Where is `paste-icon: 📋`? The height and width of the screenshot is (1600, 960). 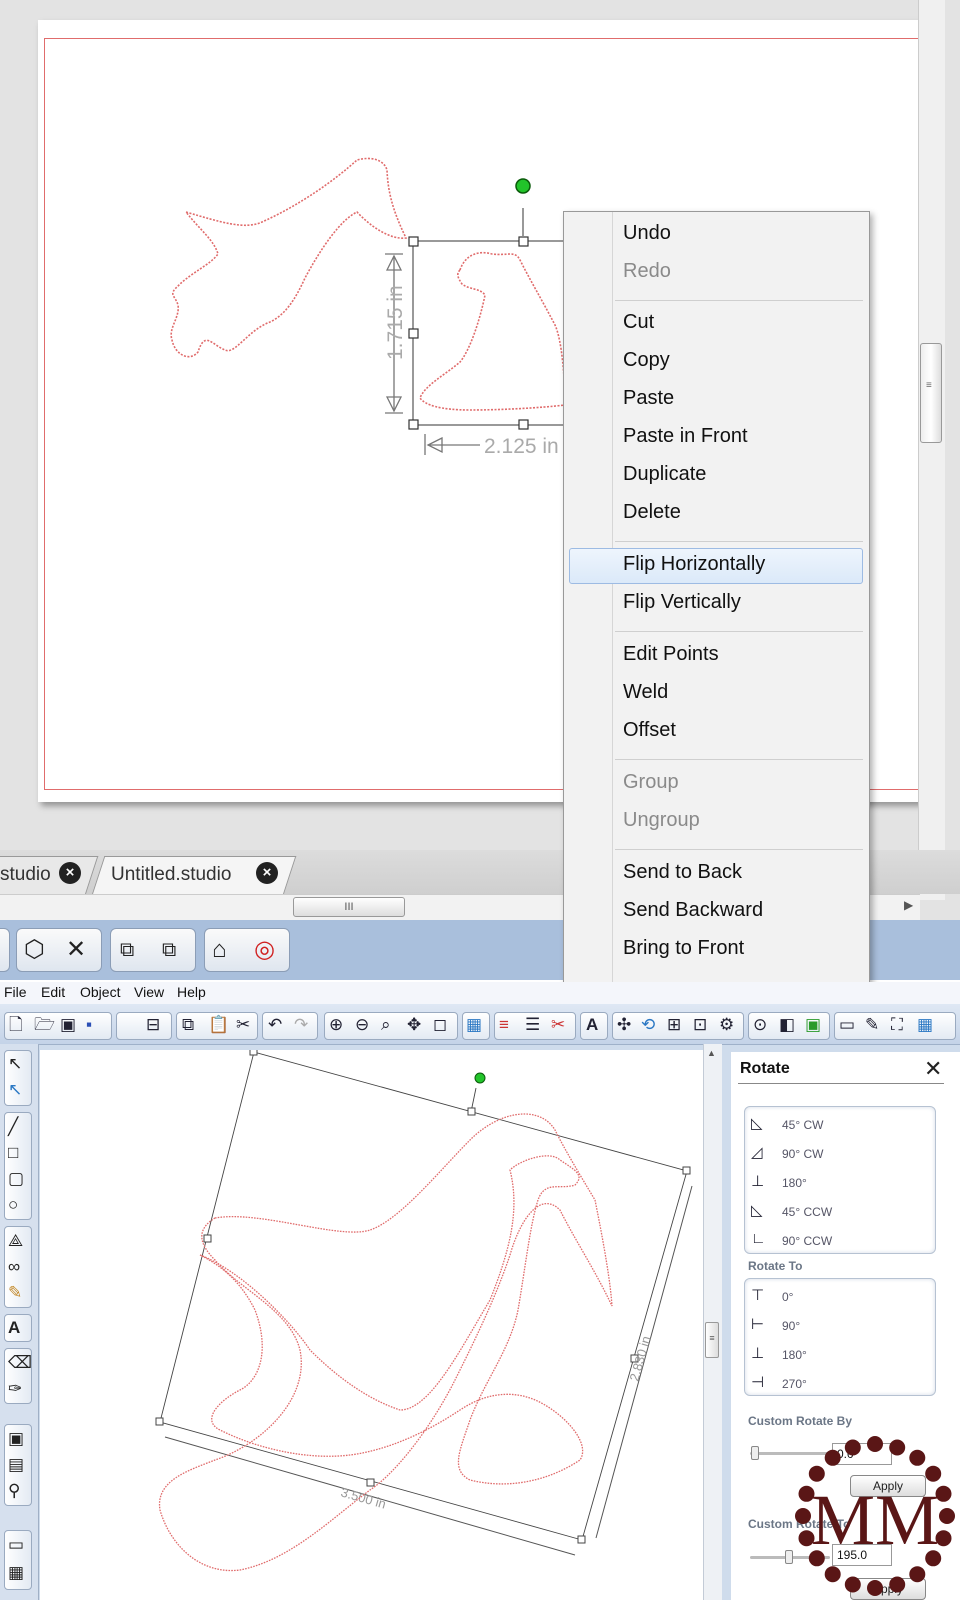 paste-icon: 📋 is located at coordinates (218, 1025).